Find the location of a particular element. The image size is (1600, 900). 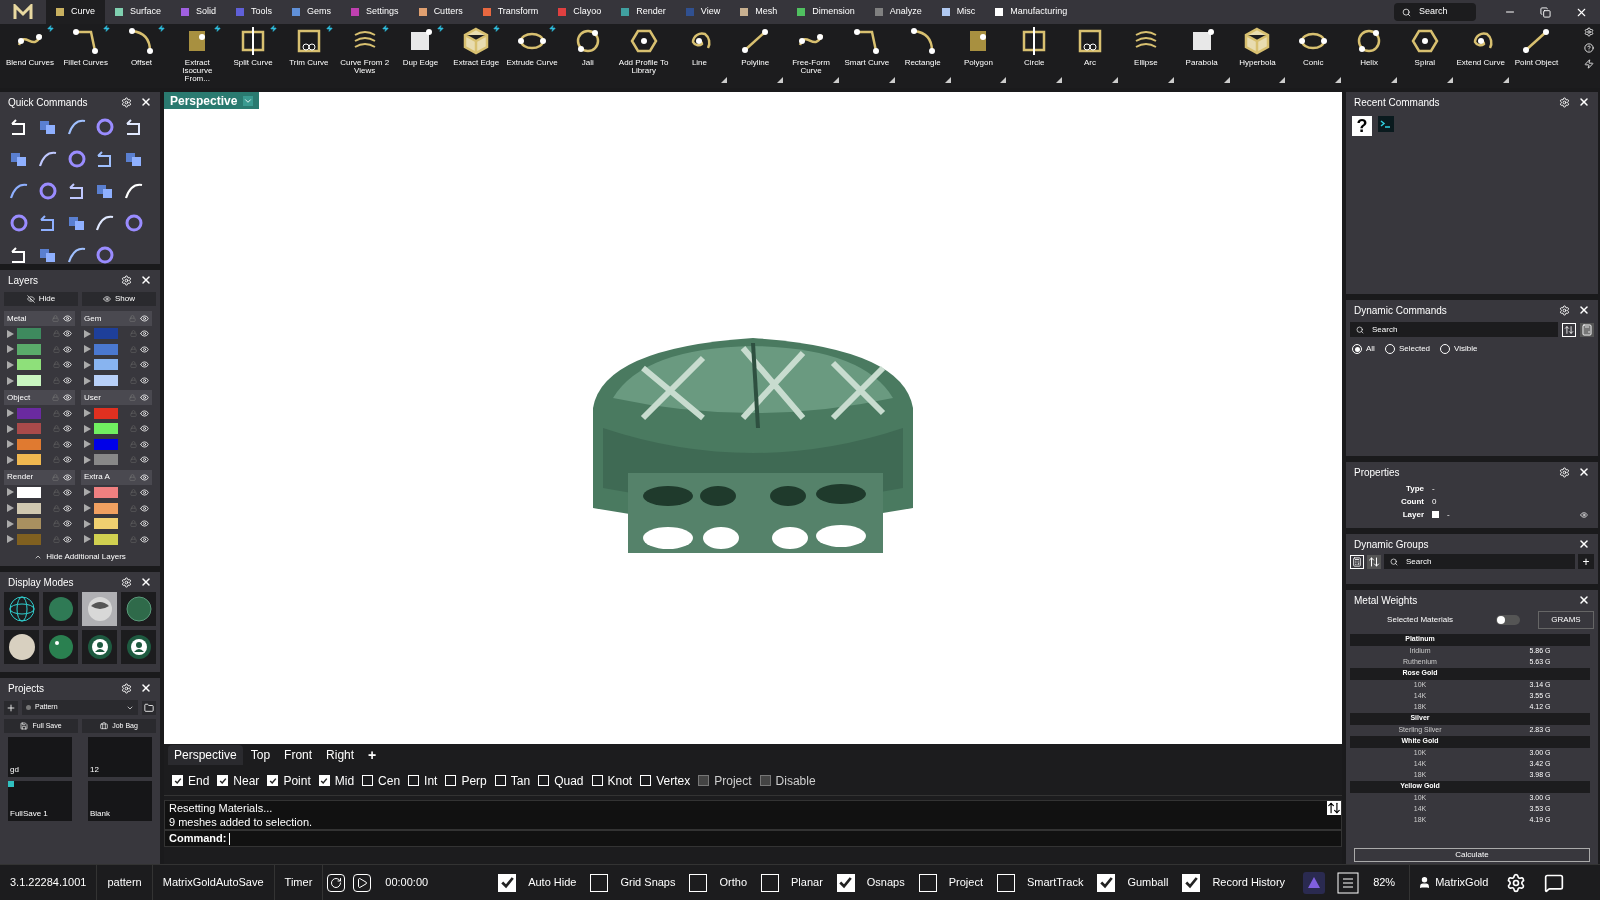

project-thumbnail: FullSave 1 is located at coordinates (40, 801).